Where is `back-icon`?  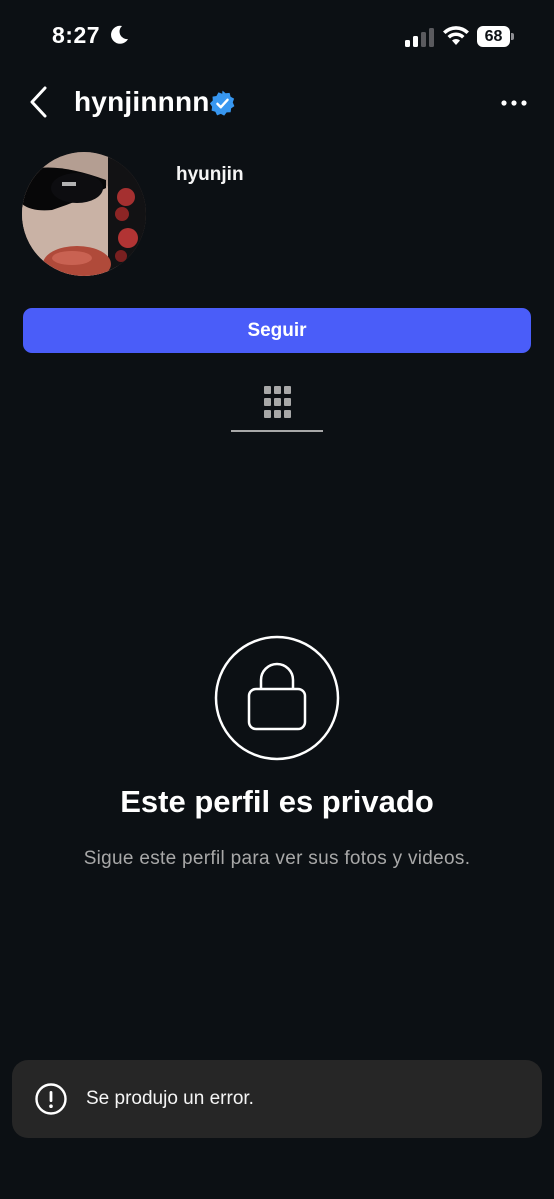 back-icon is located at coordinates (40, 102).